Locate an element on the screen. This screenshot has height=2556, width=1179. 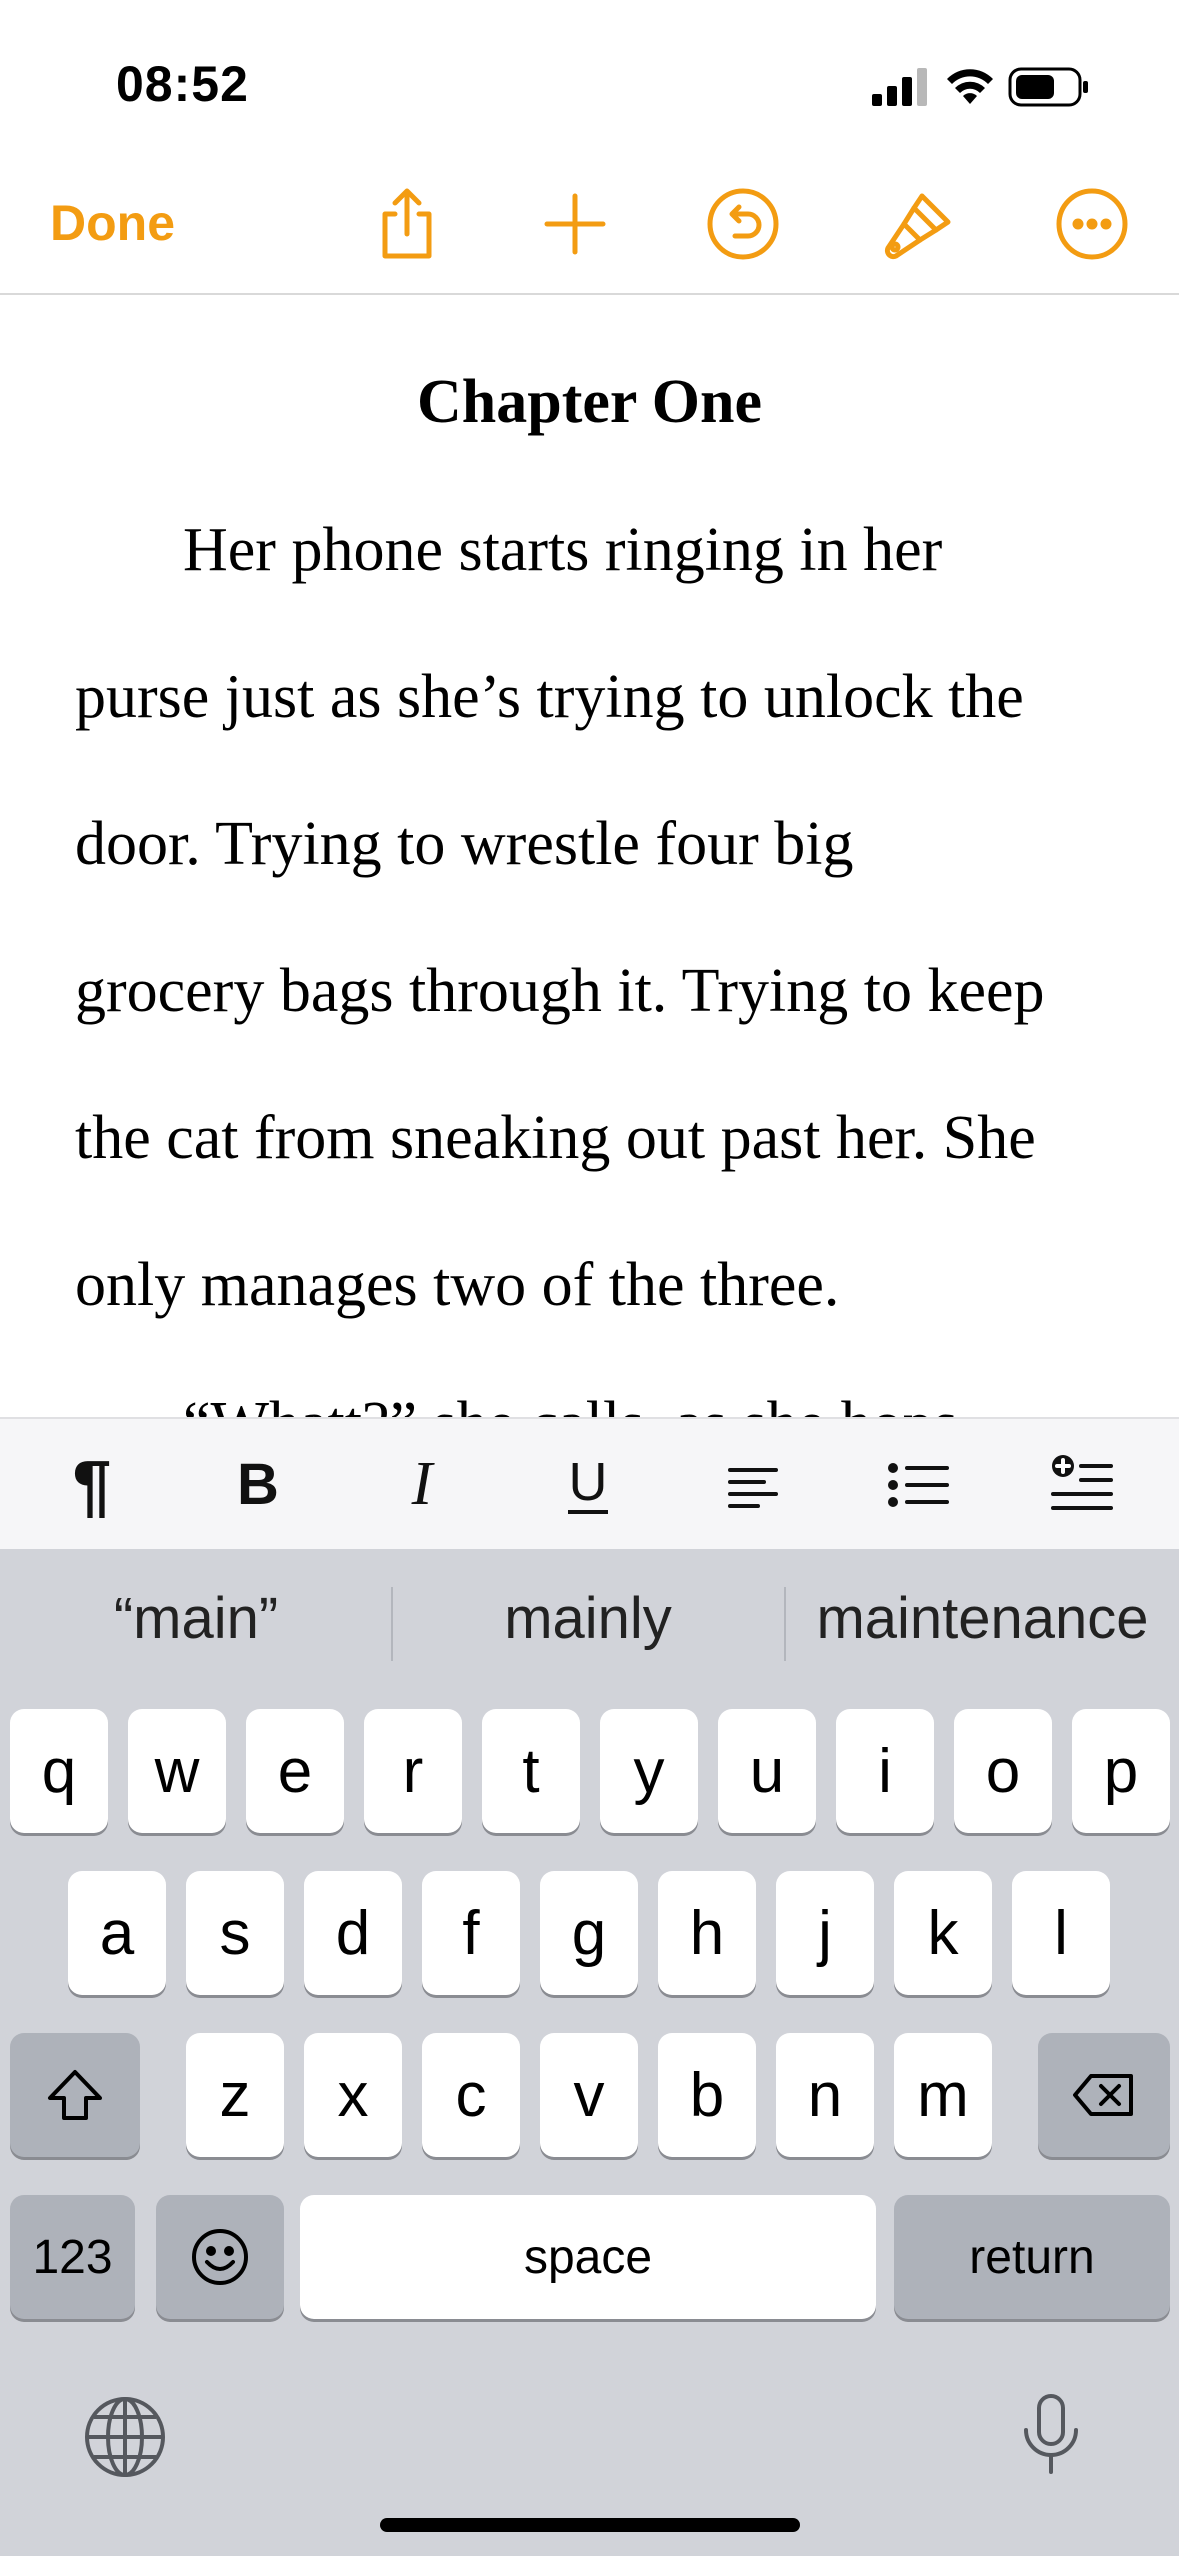
key-m: m is located at coordinates (943, 2095).